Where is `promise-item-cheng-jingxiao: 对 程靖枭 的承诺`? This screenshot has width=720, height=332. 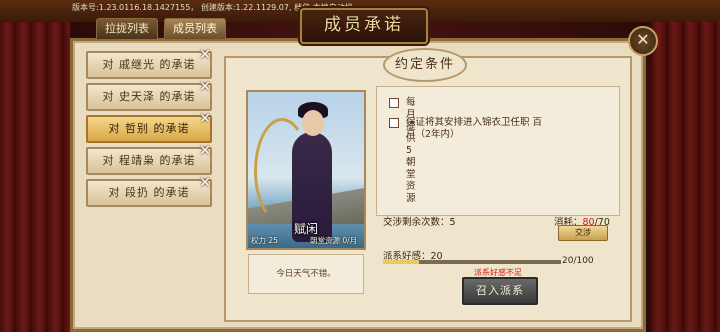
promise-item-cheng-jingxiao: 对 程靖枭 的承诺 is located at coordinates (149, 161).